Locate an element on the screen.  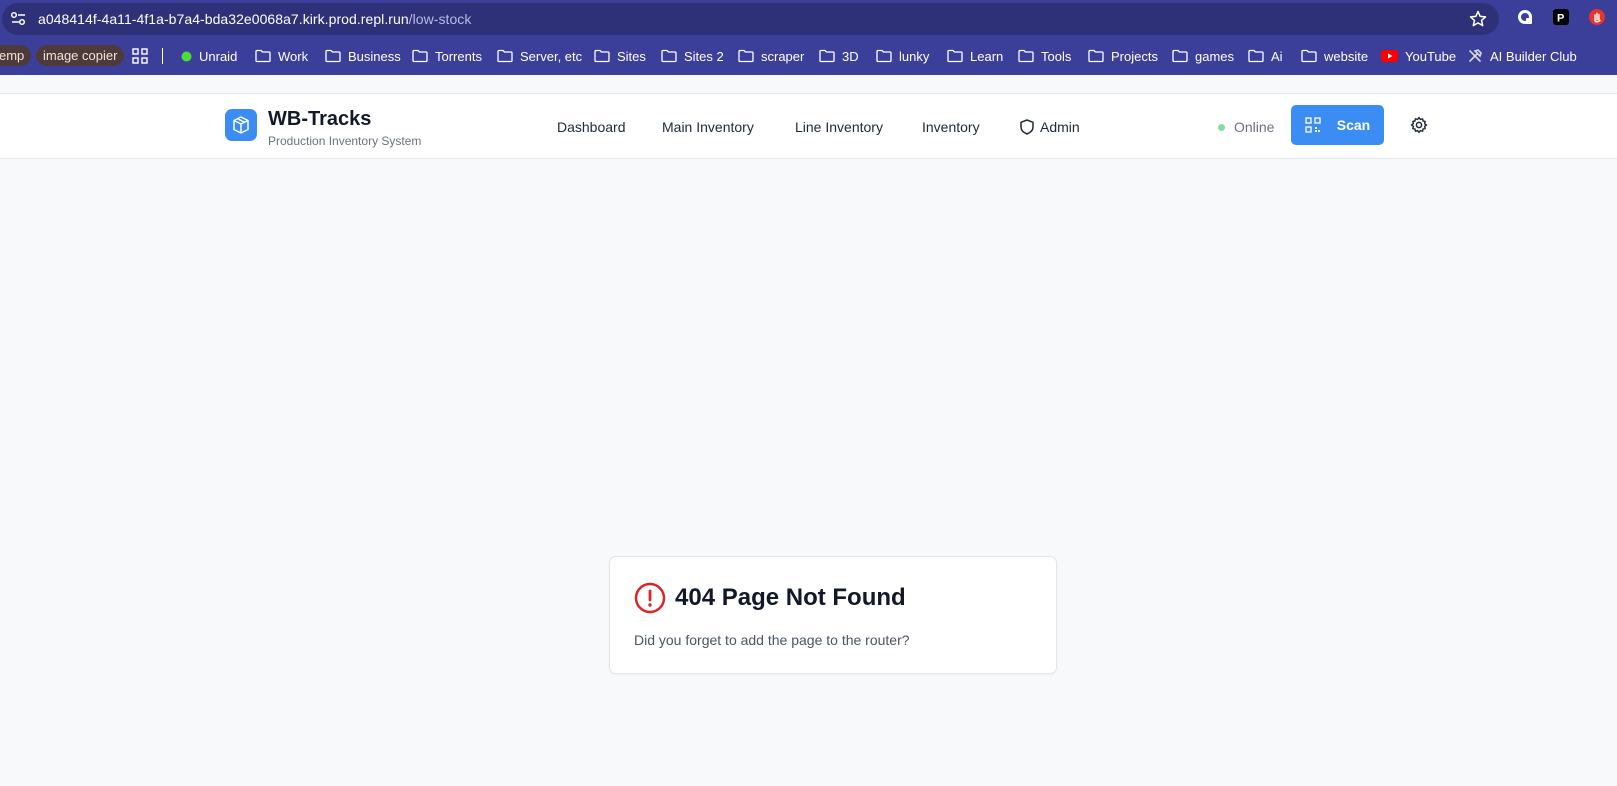
bookmark-folder-games: games is located at coordinates (1203, 56).